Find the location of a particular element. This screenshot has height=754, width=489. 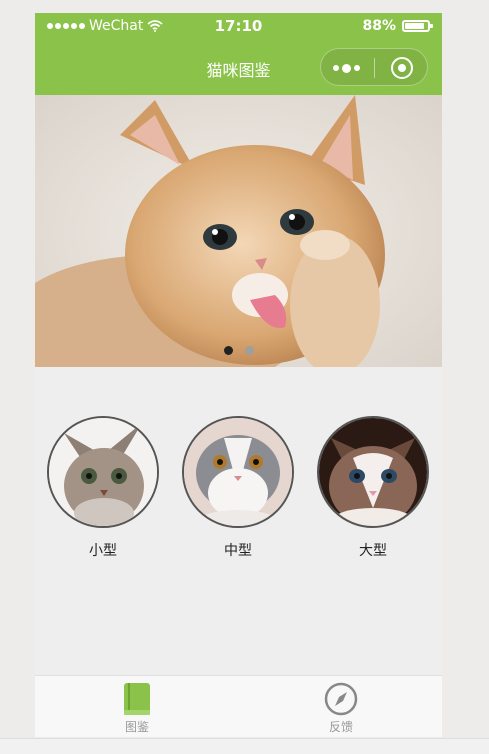

tab-atlas: 图鉴 is located at coordinates (137, 708).